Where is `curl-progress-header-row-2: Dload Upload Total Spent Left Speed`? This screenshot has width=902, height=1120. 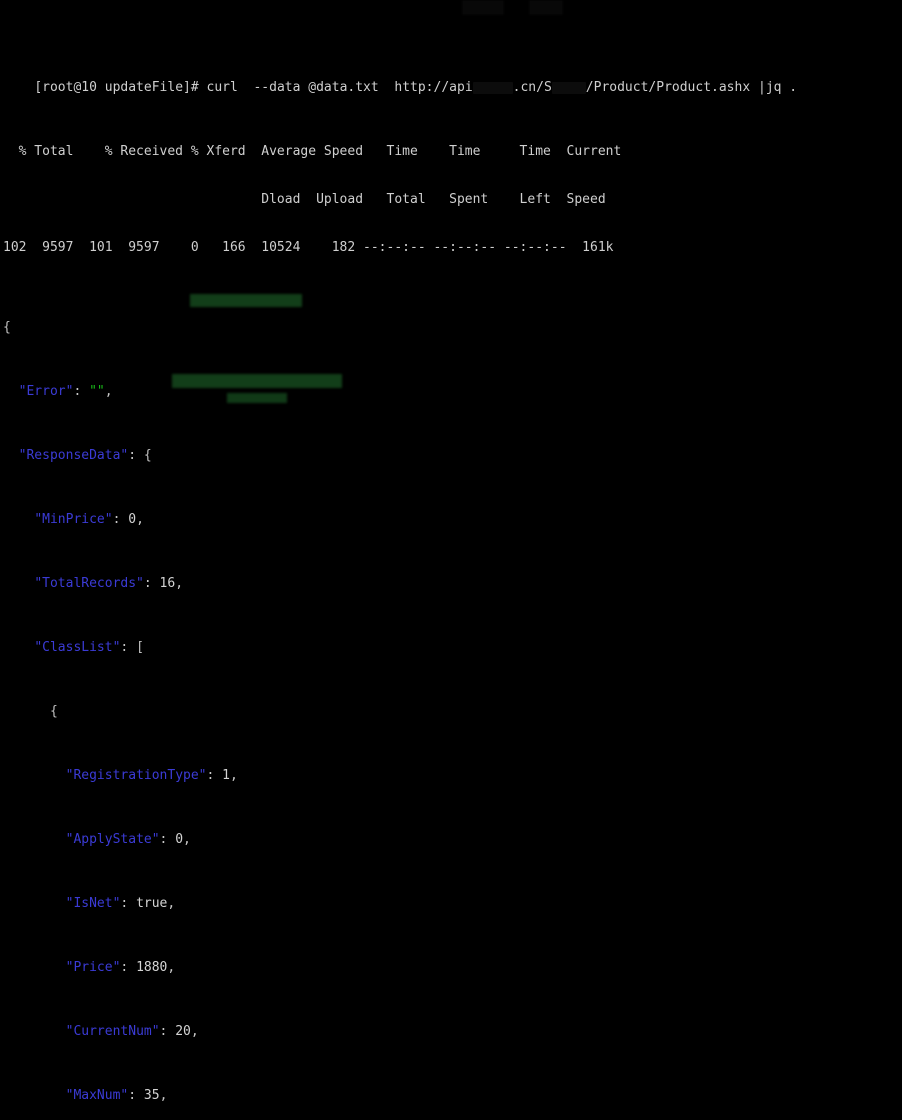
curl-progress-header-row-2: Dload Upload Total Spent Left Speed is located at coordinates (304, 199).